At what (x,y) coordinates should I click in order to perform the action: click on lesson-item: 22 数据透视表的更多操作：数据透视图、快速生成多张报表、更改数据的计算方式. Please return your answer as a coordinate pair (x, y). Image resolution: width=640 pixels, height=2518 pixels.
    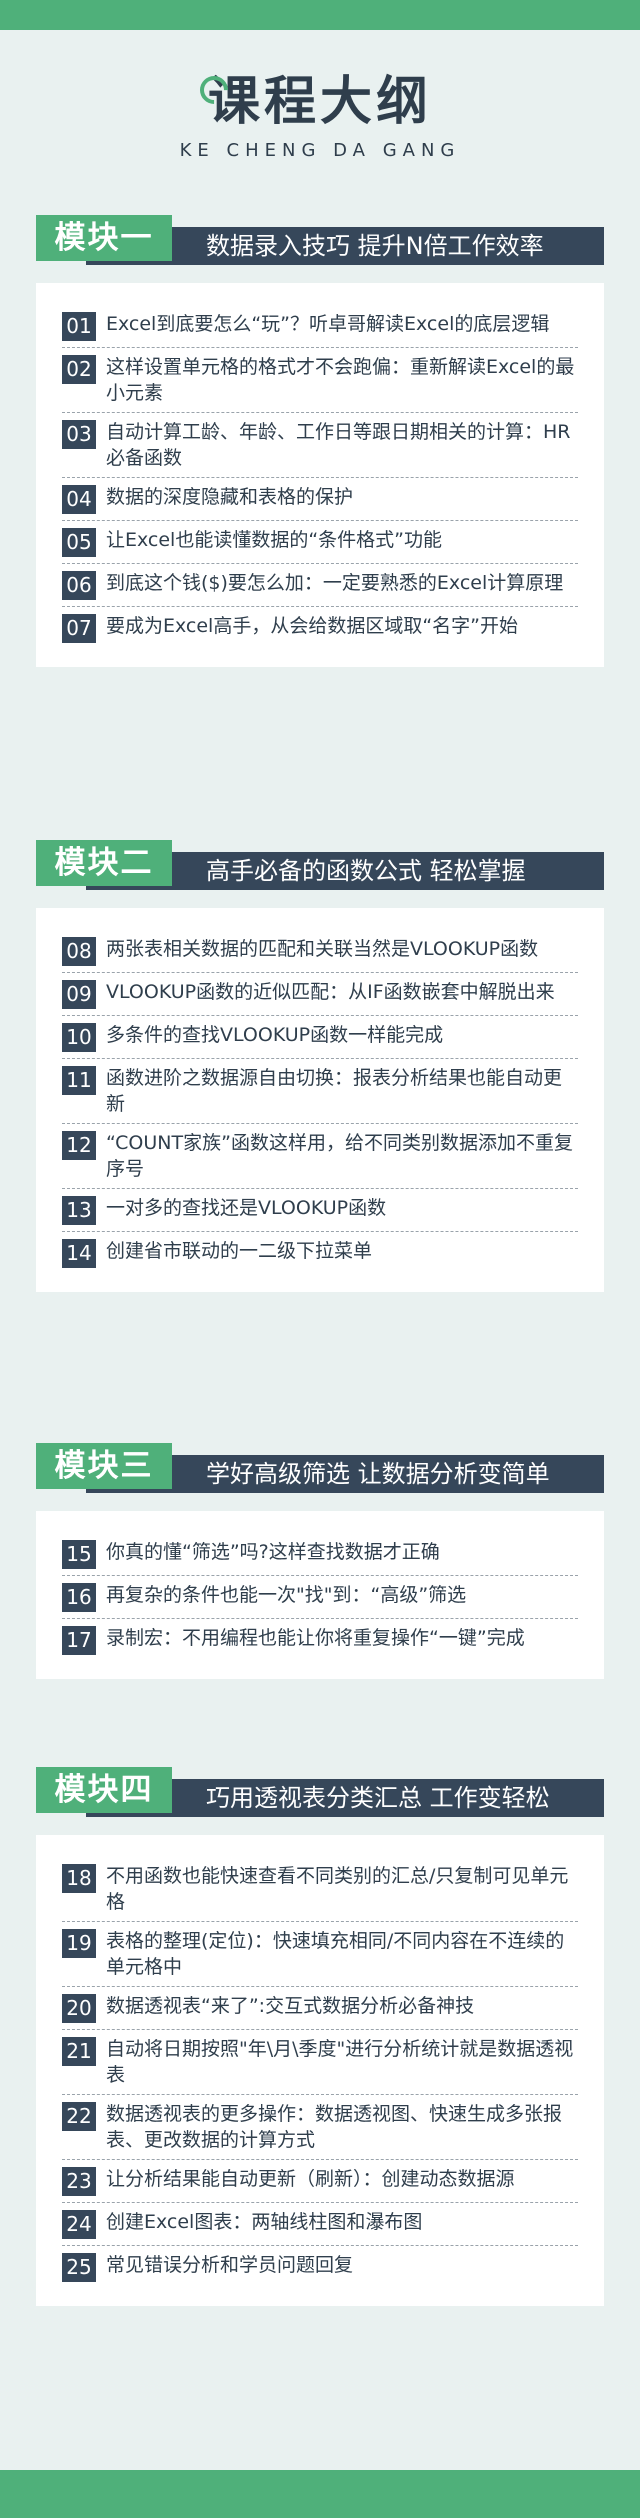
    Looking at the image, I should click on (320, 2127).